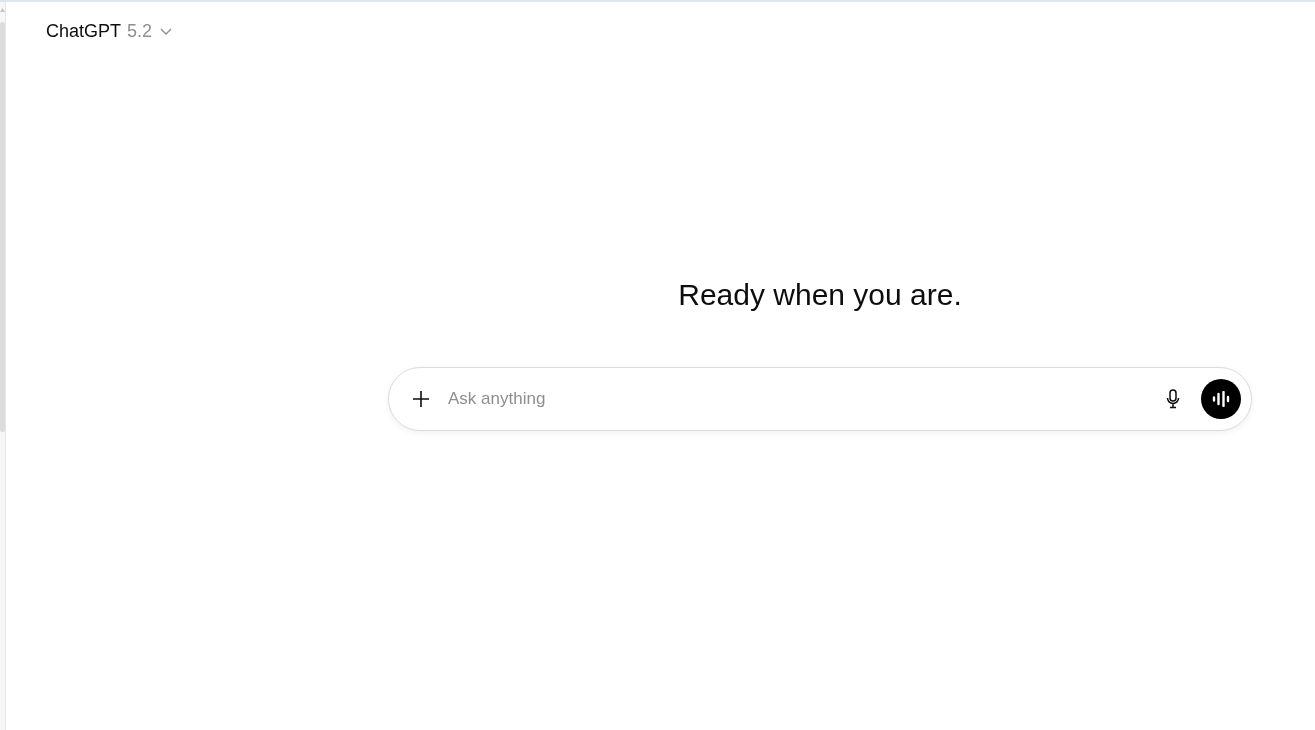 This screenshot has width=1315, height=730. I want to click on voice-mode-button, so click(1221, 399).